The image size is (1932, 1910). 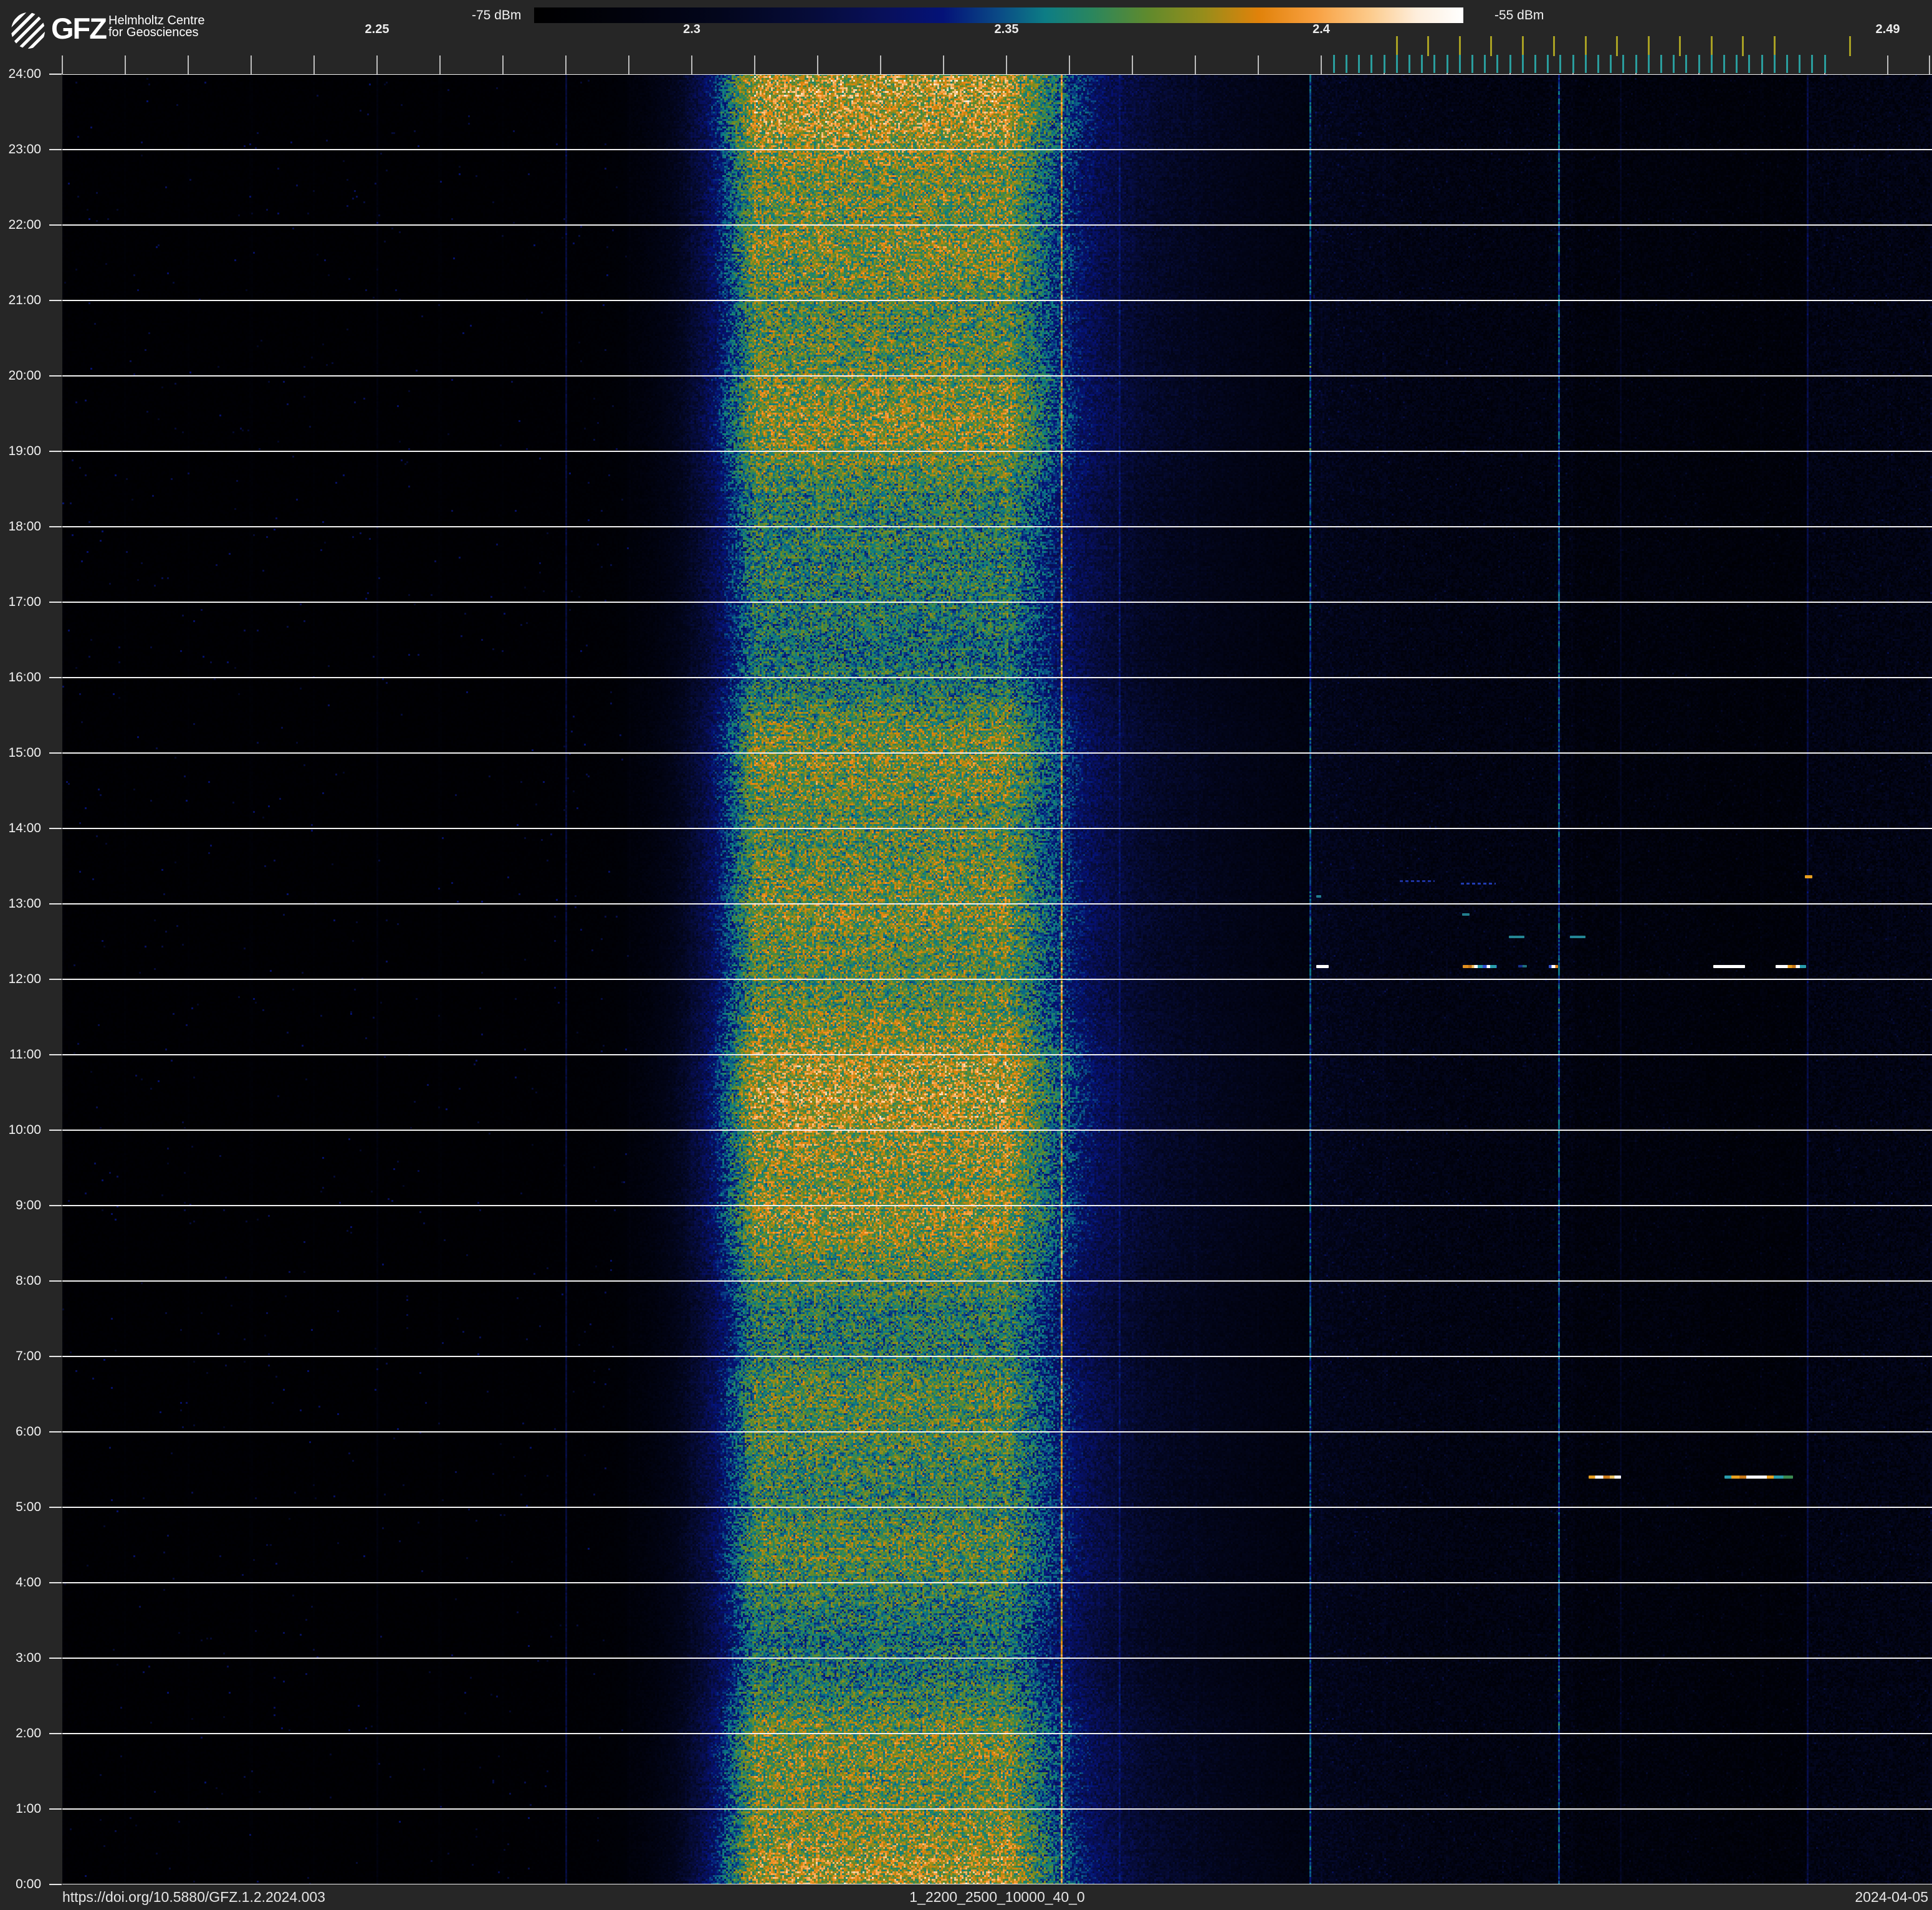 What do you see at coordinates (25, 1054) in the screenshot?
I see `time-axis-label: 11:00` at bounding box center [25, 1054].